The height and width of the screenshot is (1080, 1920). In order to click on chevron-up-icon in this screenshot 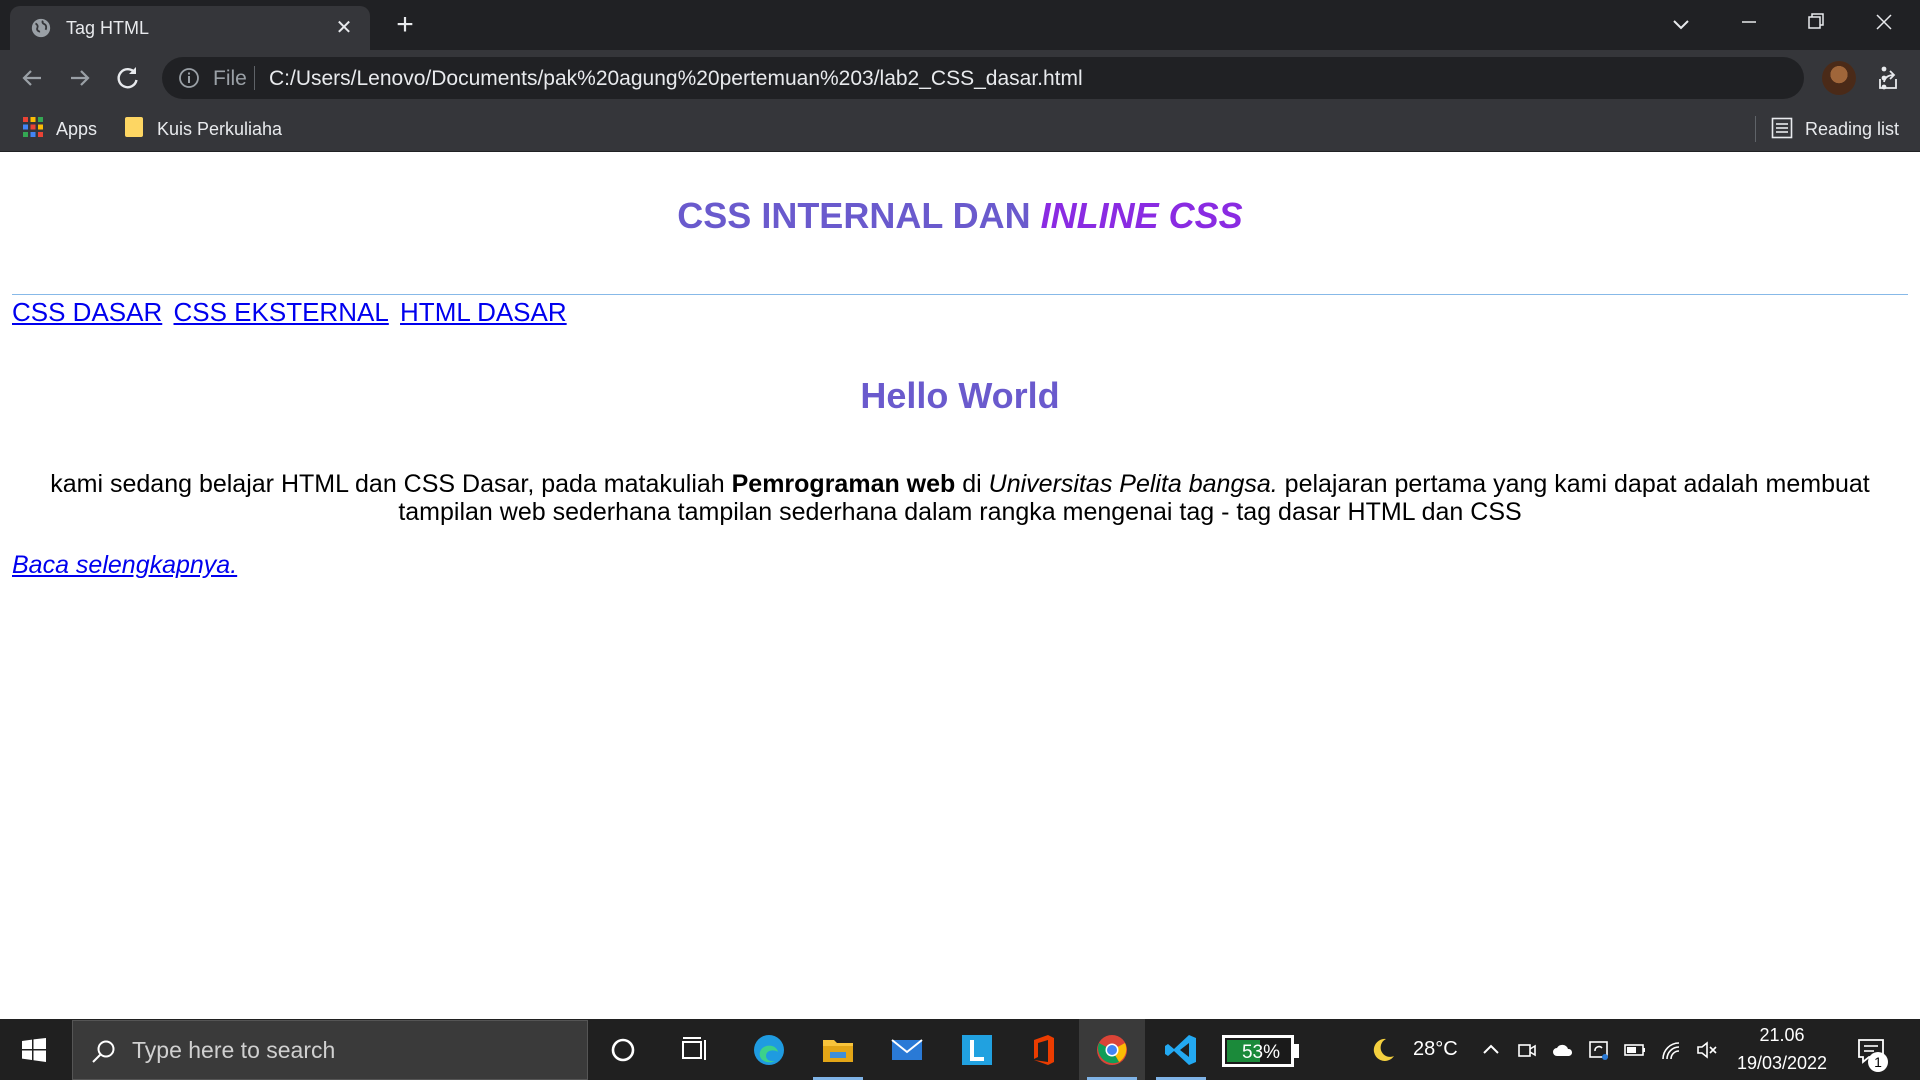, I will do `click(1491, 1050)`.